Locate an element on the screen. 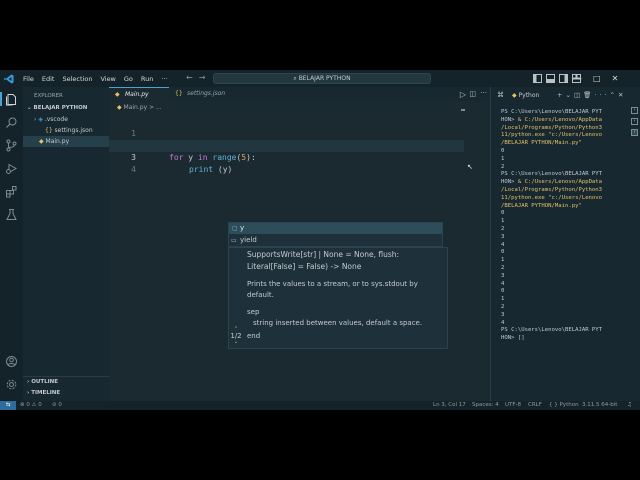  tab-settings-json-label: settings.json is located at coordinates (206, 93).